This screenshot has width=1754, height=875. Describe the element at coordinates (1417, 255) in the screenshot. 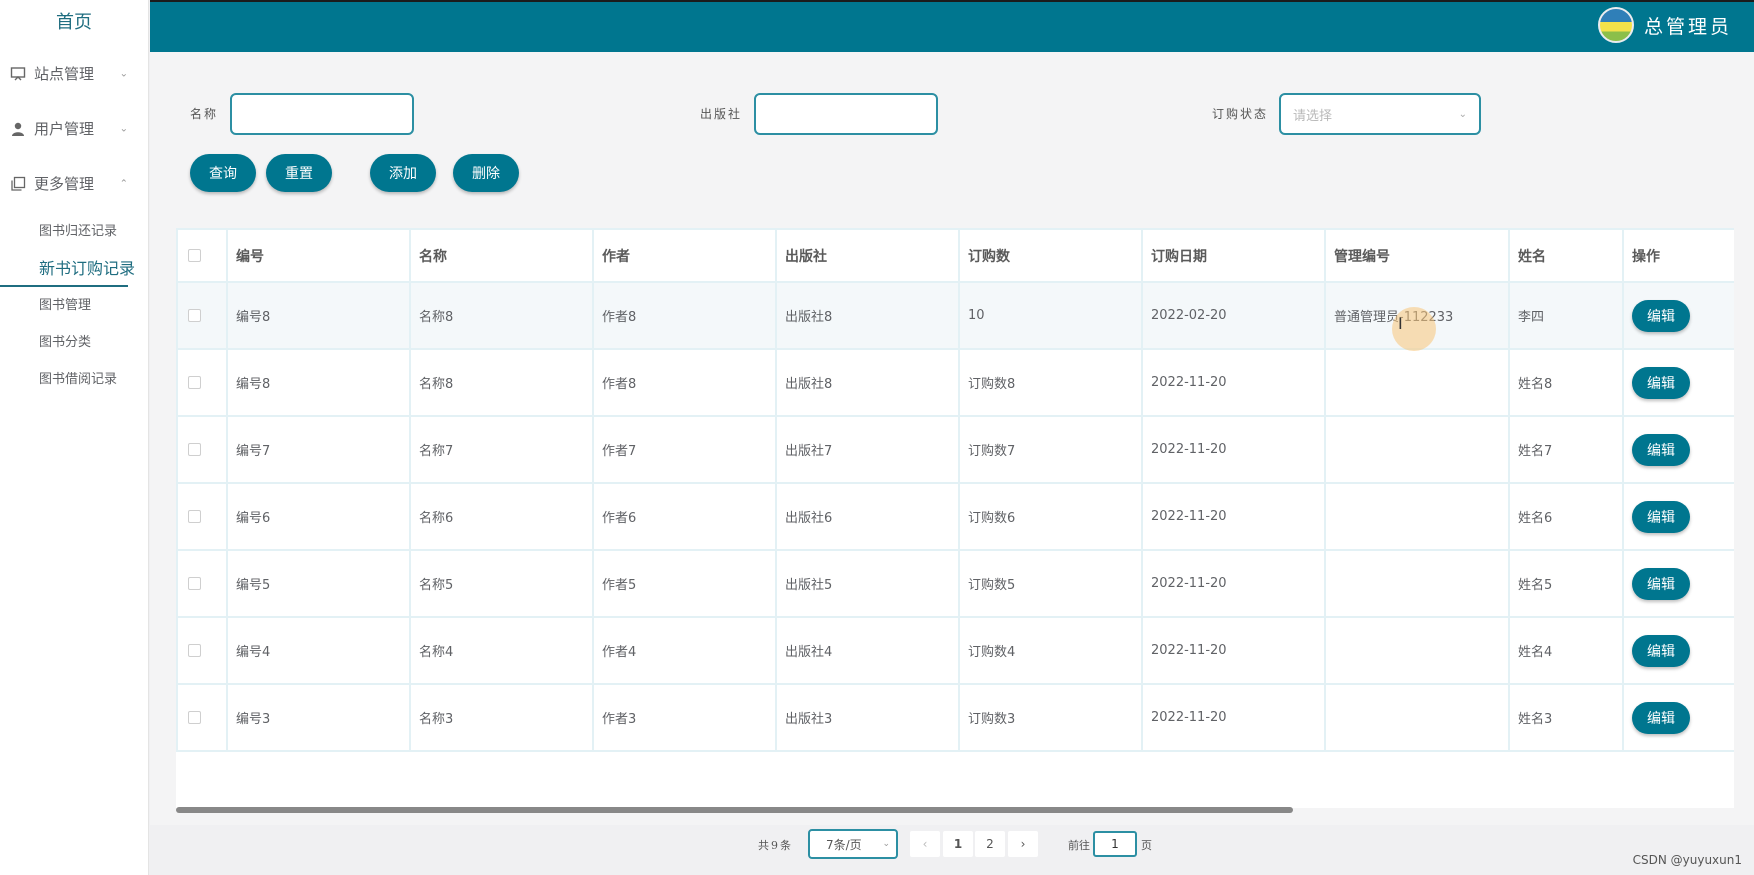

I see `column-header: 管理编号` at that location.